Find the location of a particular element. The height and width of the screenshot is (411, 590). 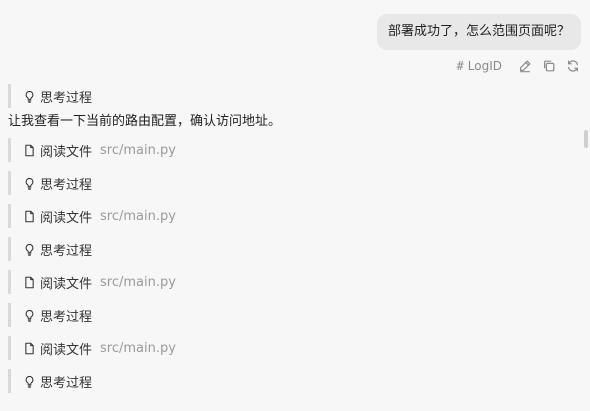

message-actions: # LogID is located at coordinates (519, 66).